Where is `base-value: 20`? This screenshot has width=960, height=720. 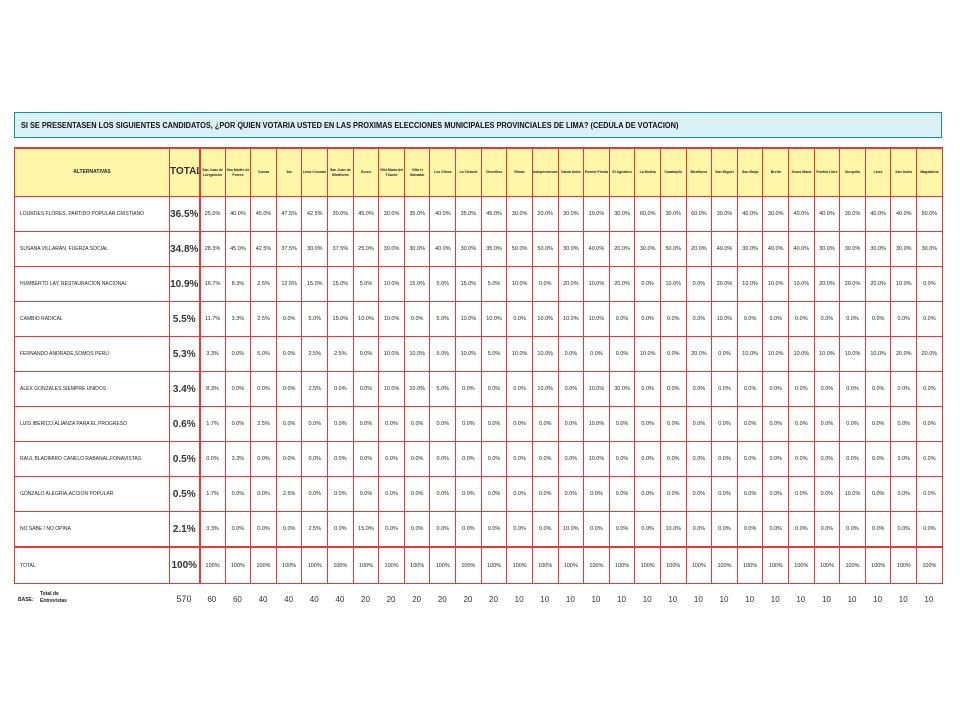 base-value: 20 is located at coordinates (365, 599).